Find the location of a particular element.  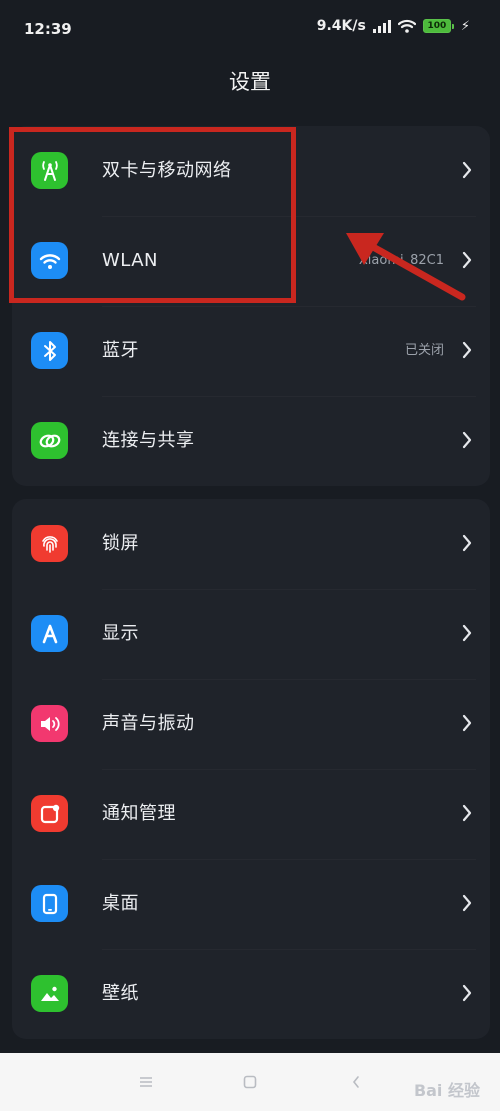

settings-row-connection-sharing: 连接与共享 is located at coordinates (251, 441).